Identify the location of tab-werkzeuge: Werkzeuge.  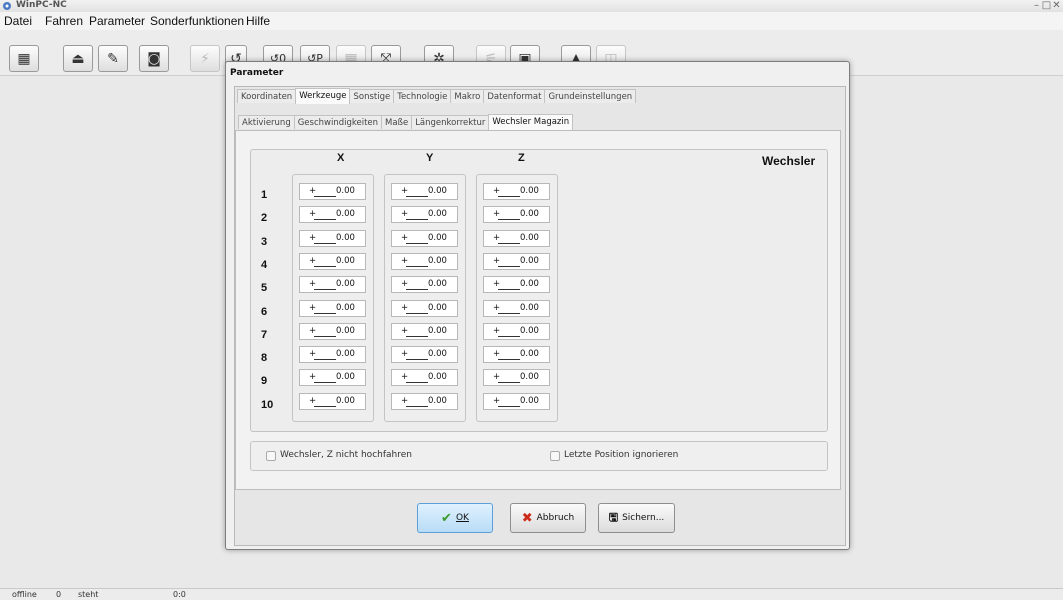
(323, 96).